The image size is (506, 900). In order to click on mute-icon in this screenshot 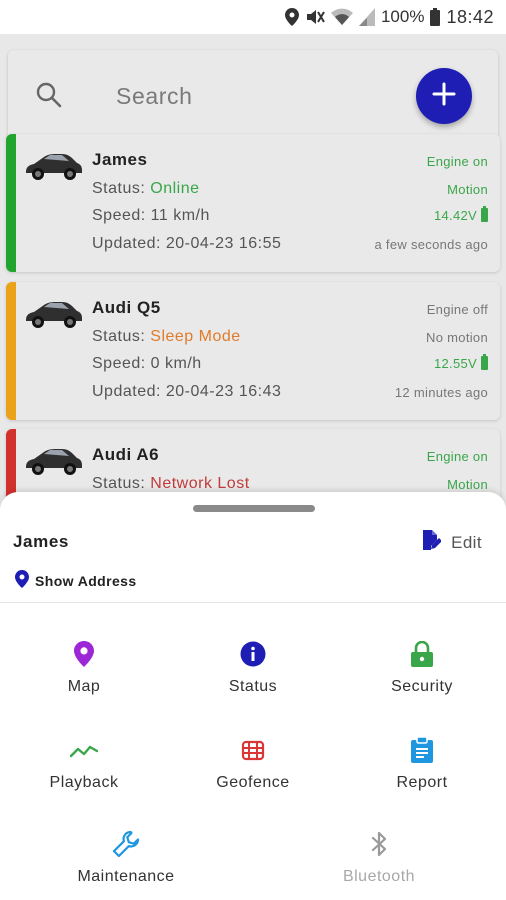, I will do `click(315, 17)`.